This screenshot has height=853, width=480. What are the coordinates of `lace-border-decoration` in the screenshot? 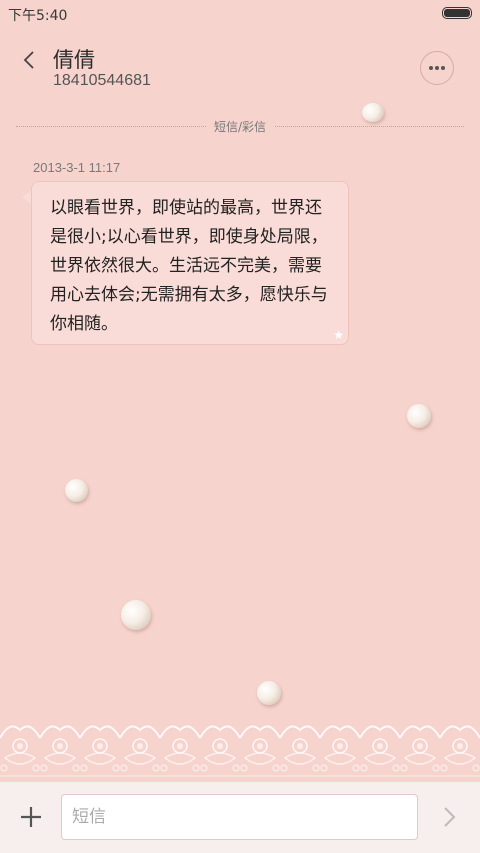 It's located at (240, 749).